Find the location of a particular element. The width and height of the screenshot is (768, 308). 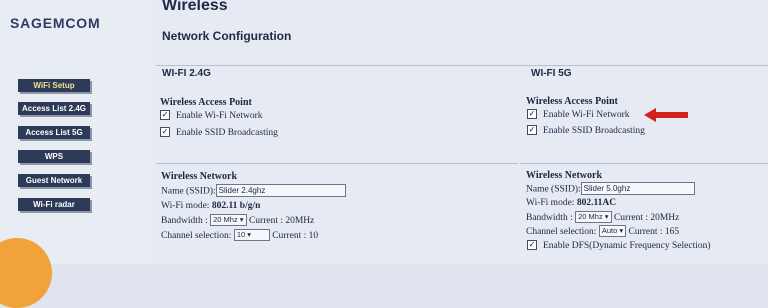

band-5g-title: WI-FI 5G is located at coordinates (551, 73).